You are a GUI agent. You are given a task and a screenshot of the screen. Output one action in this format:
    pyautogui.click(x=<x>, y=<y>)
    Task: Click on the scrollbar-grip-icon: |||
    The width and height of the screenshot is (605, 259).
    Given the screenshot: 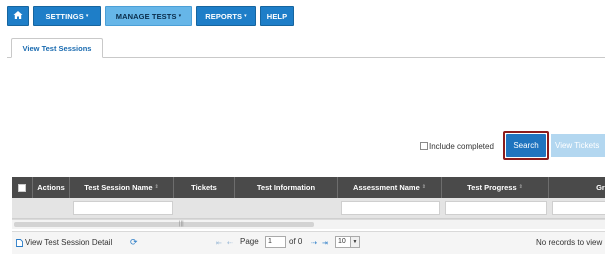 What is the action you would take?
    pyautogui.click(x=181, y=224)
    